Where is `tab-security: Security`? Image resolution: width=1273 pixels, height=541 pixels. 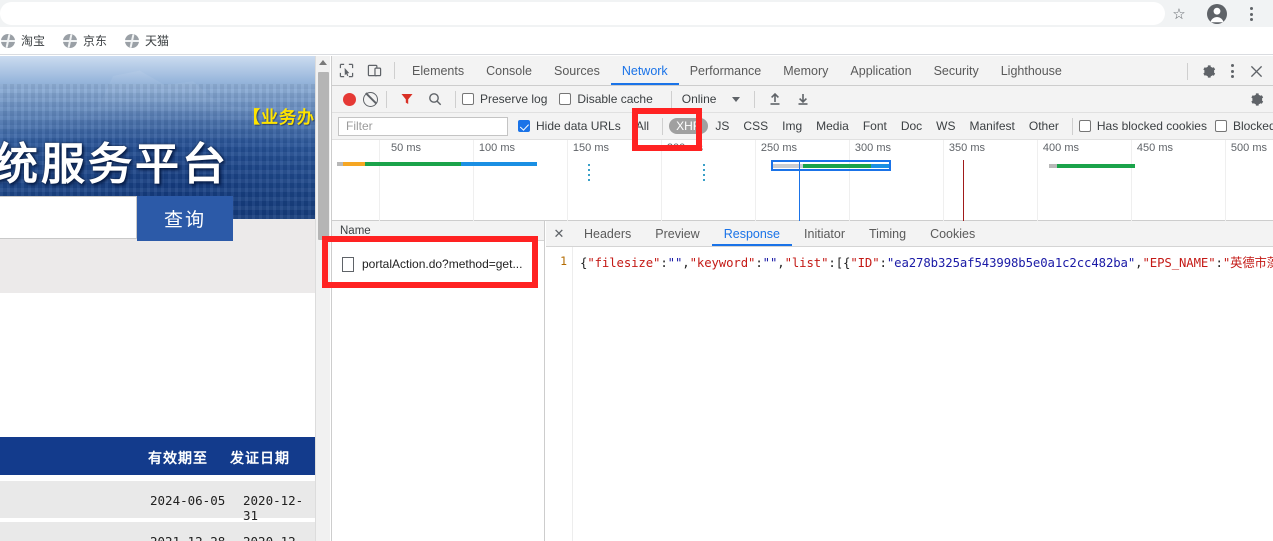
tab-security: Security is located at coordinates (956, 70).